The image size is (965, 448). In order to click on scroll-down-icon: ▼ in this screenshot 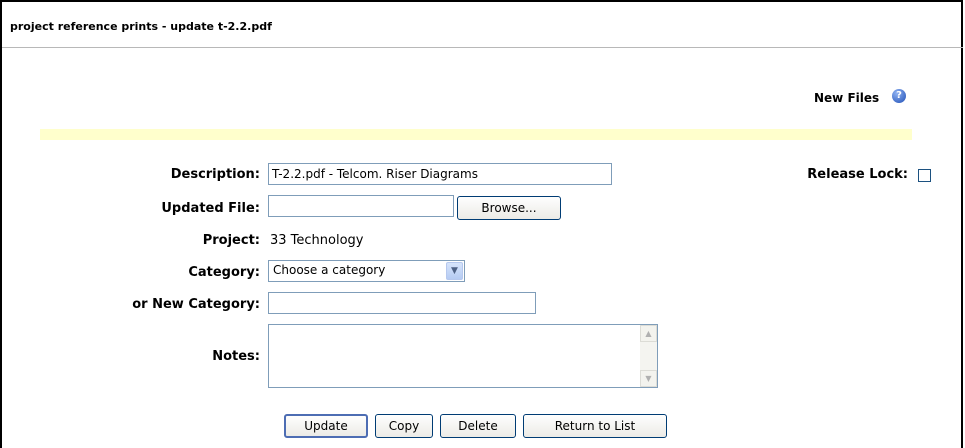, I will do `click(648, 378)`.